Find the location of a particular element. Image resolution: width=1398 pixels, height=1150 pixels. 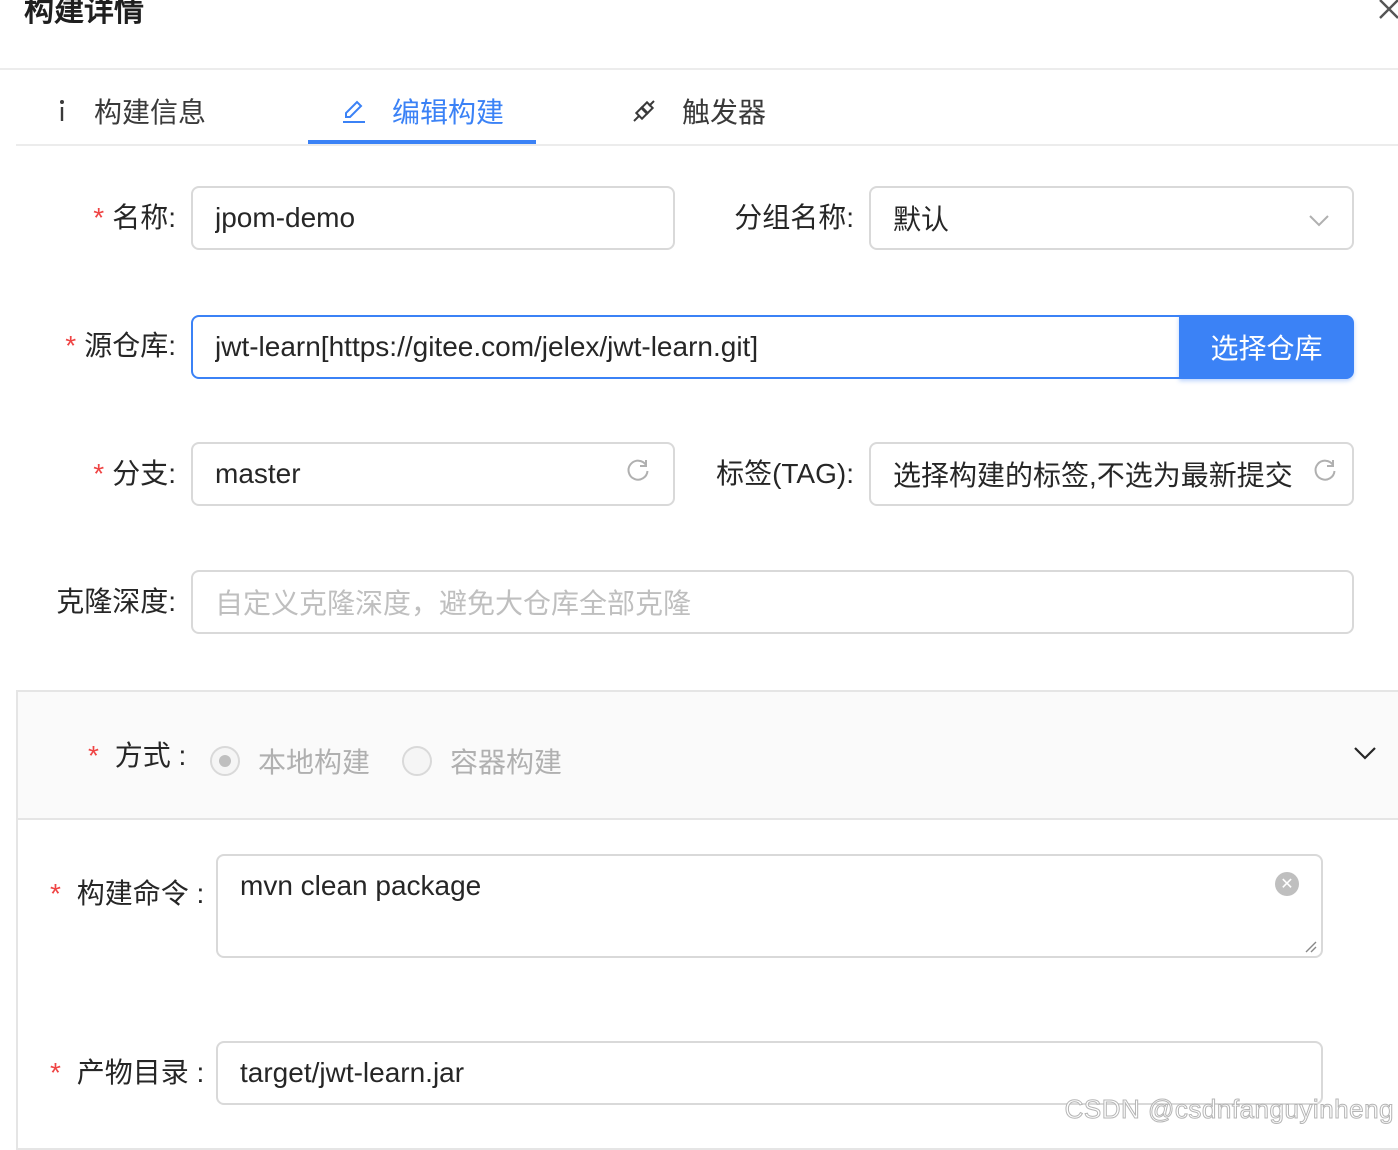

radio-local is located at coordinates (225, 761).